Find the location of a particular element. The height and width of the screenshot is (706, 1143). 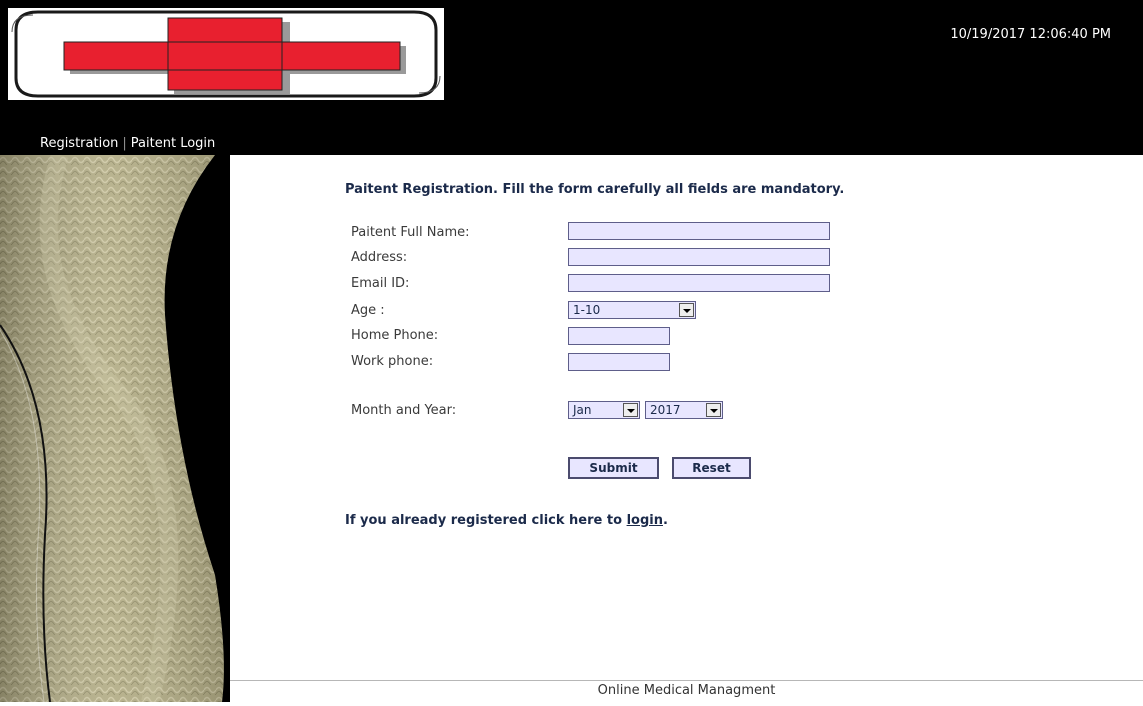

login-prompt-suffix: . is located at coordinates (665, 520).